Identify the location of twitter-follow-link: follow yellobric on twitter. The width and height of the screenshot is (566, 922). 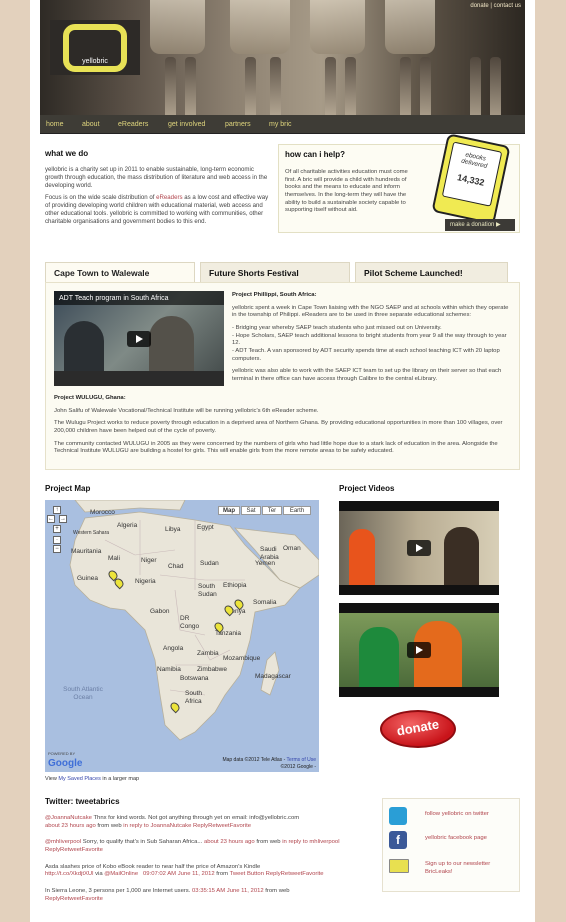
(454, 818).